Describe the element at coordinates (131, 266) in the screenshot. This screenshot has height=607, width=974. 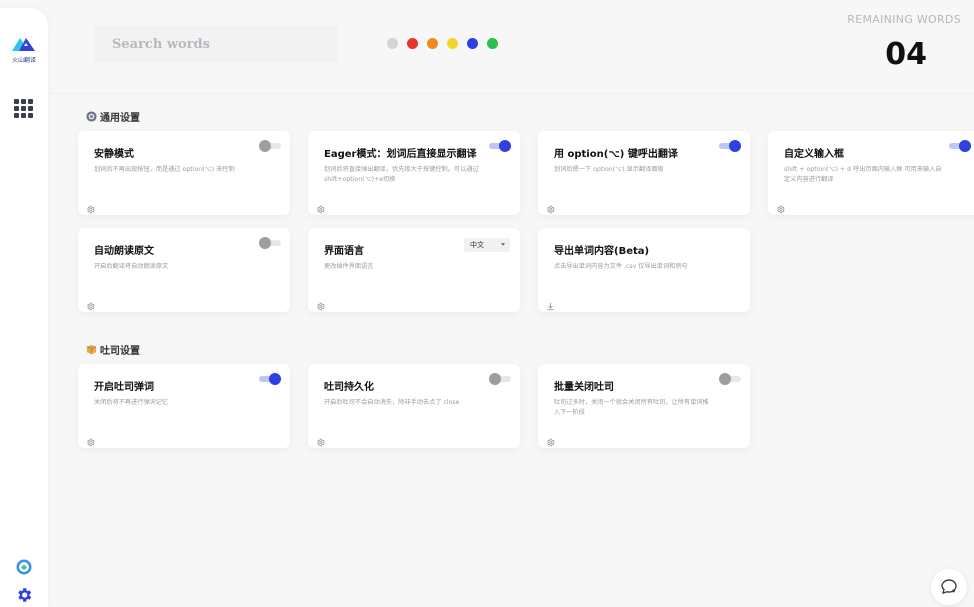
I see `setting-description: 开启后翻译将自动朗读原文` at that location.